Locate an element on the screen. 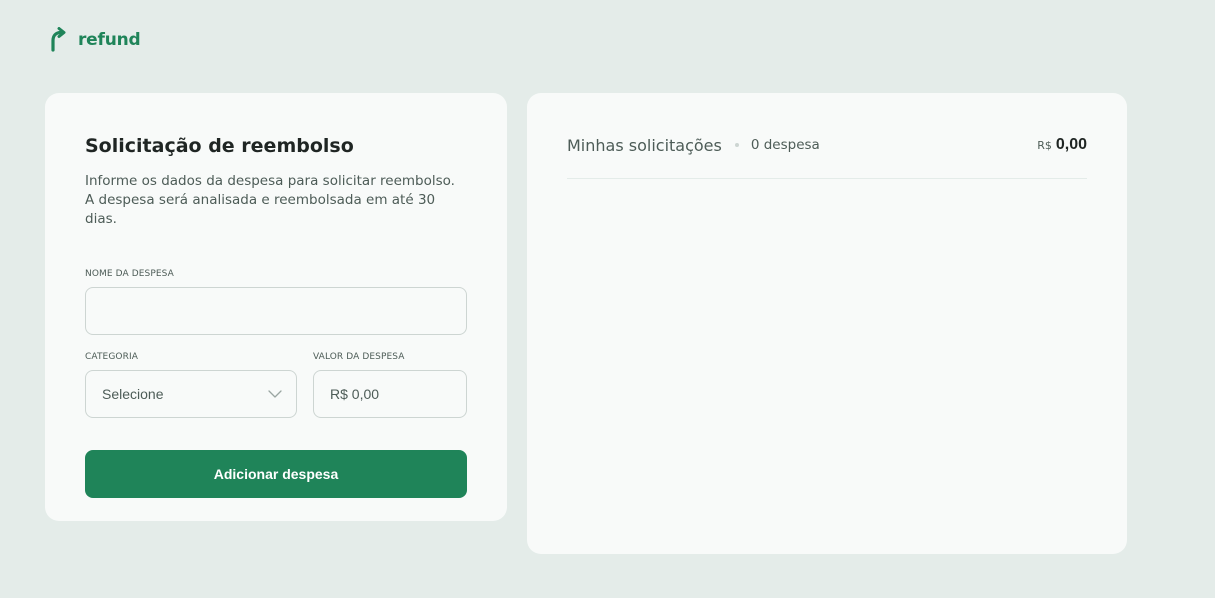 This screenshot has width=1215, height=598. category-label: CATEGORIA is located at coordinates (111, 357).